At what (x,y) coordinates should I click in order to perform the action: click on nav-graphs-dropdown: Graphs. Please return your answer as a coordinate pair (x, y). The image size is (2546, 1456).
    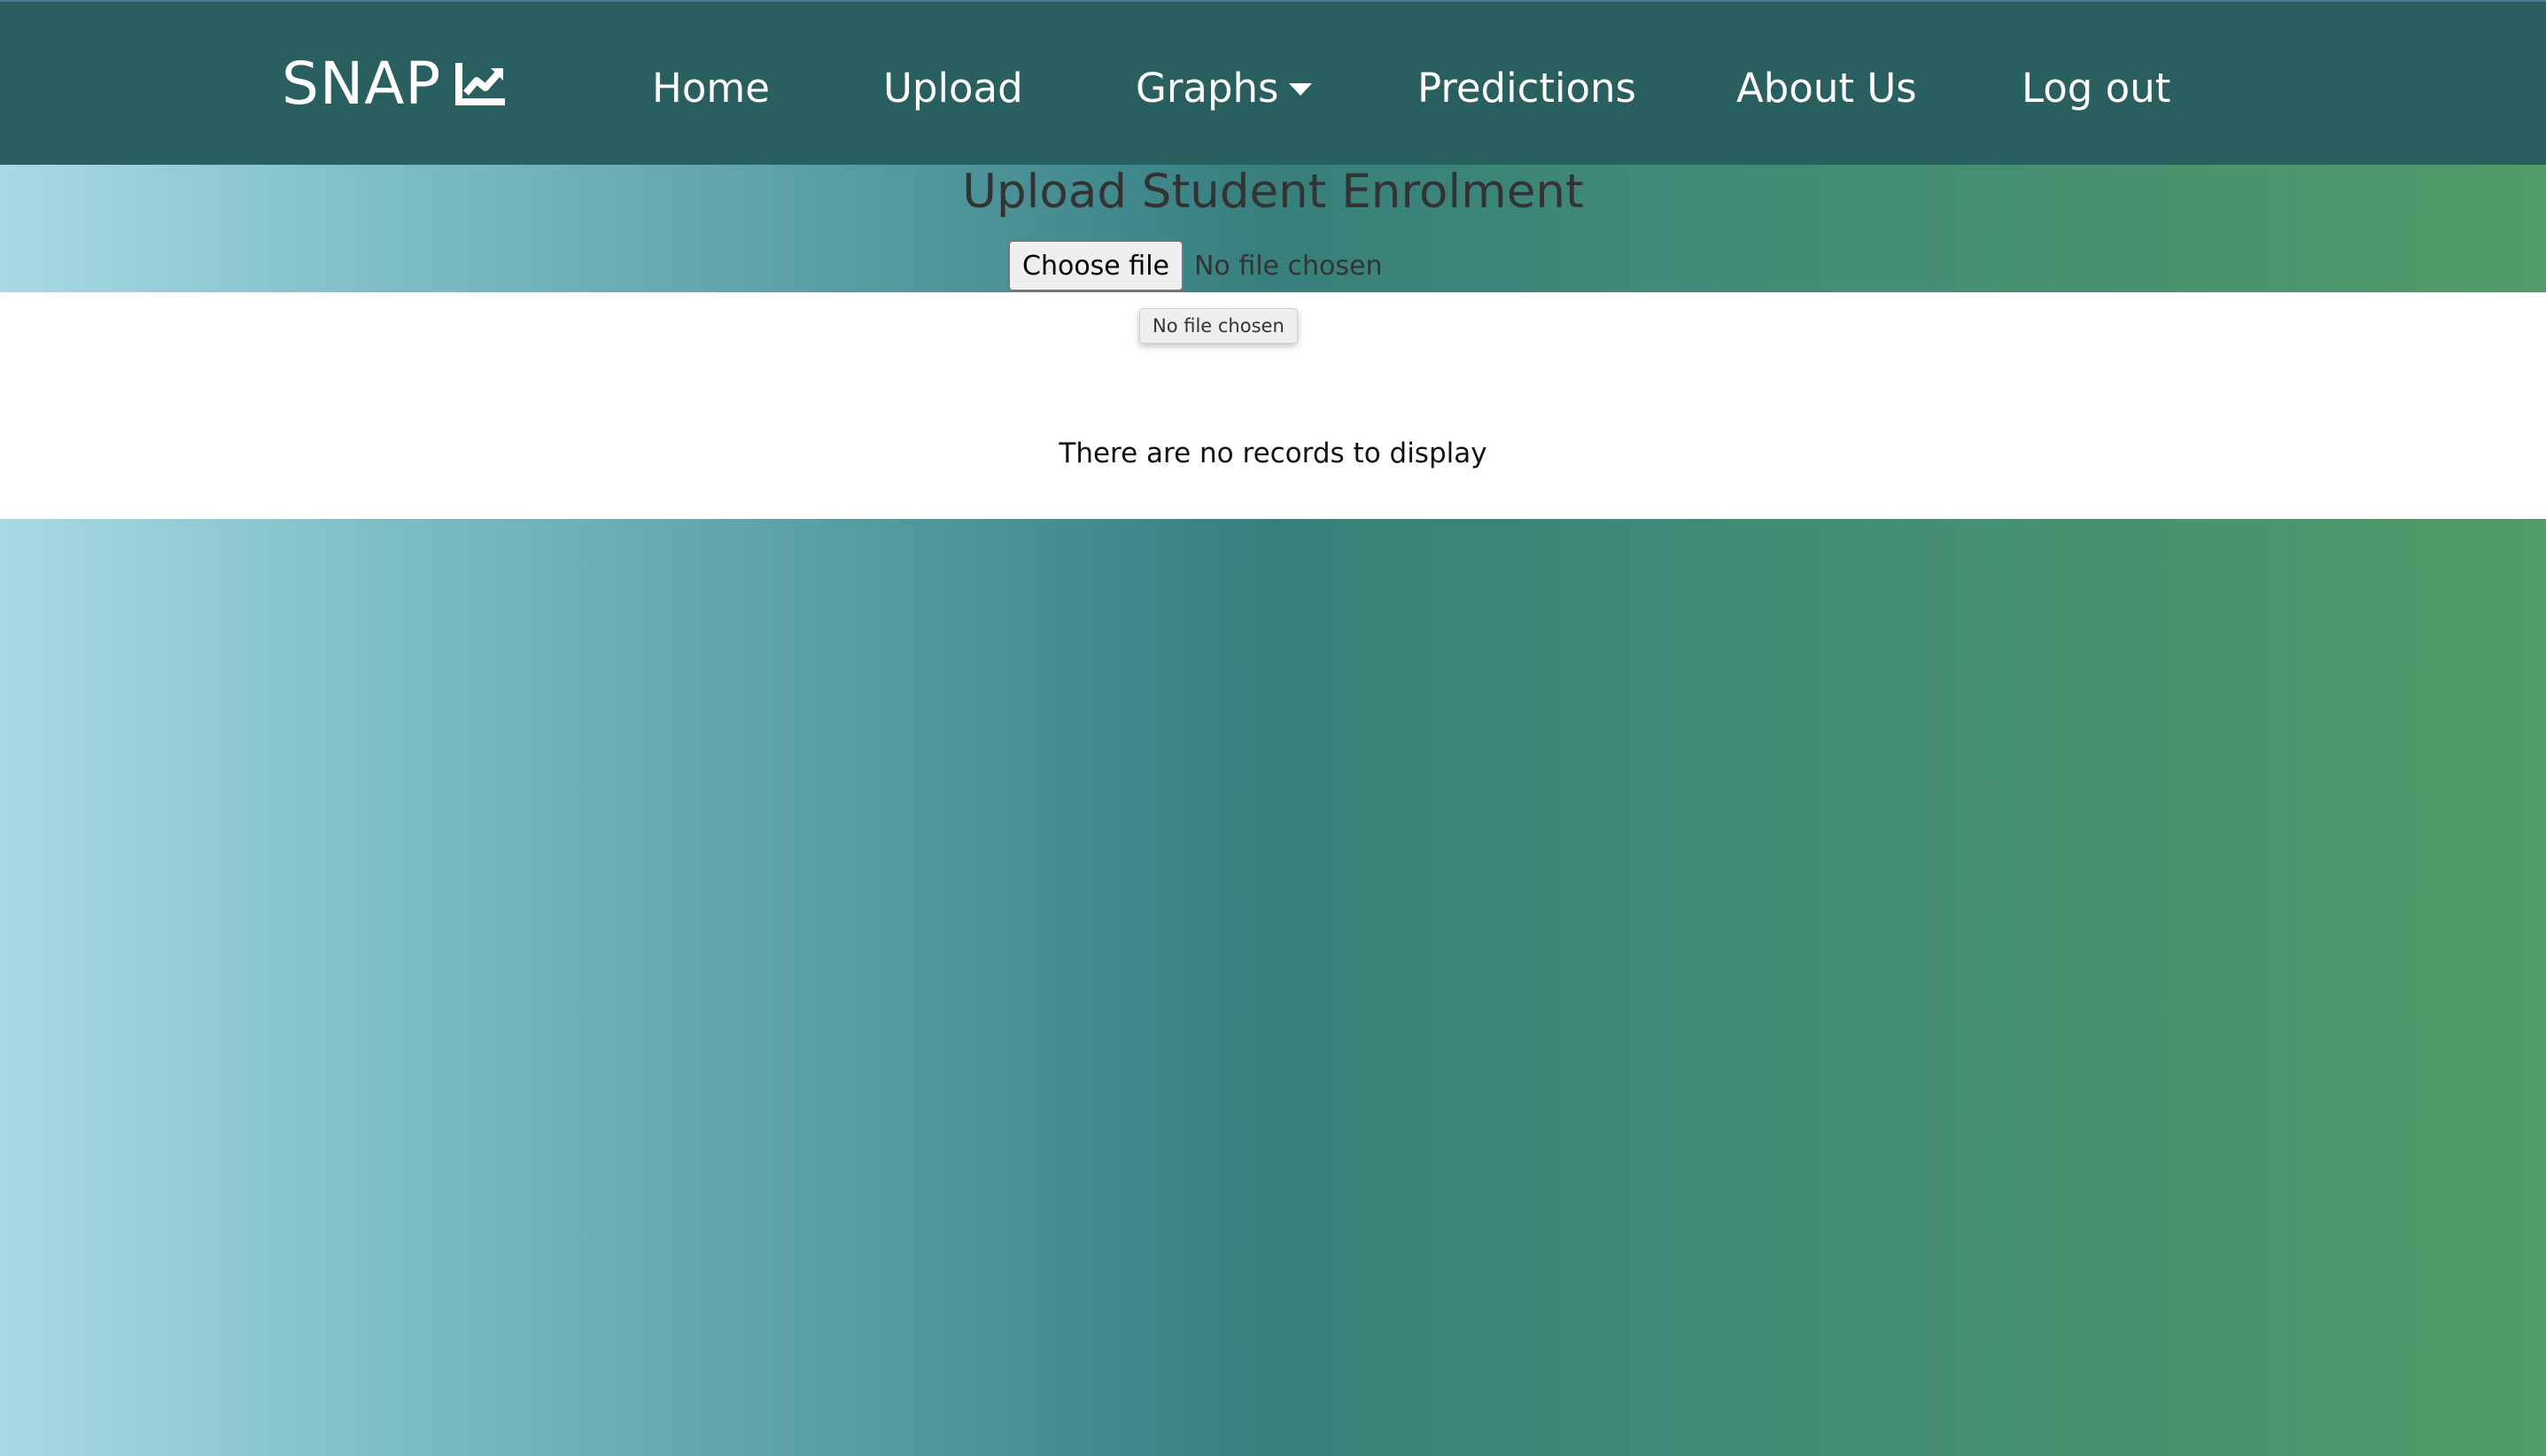
    Looking at the image, I should click on (1224, 88).